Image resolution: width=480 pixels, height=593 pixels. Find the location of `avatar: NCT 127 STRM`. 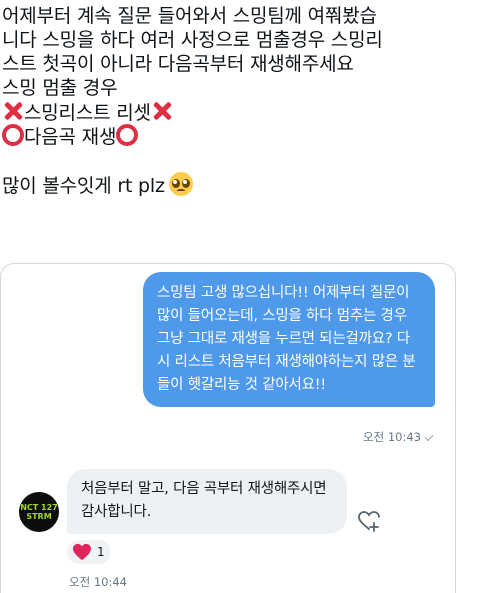

avatar: NCT 127 STRM is located at coordinates (39, 512).